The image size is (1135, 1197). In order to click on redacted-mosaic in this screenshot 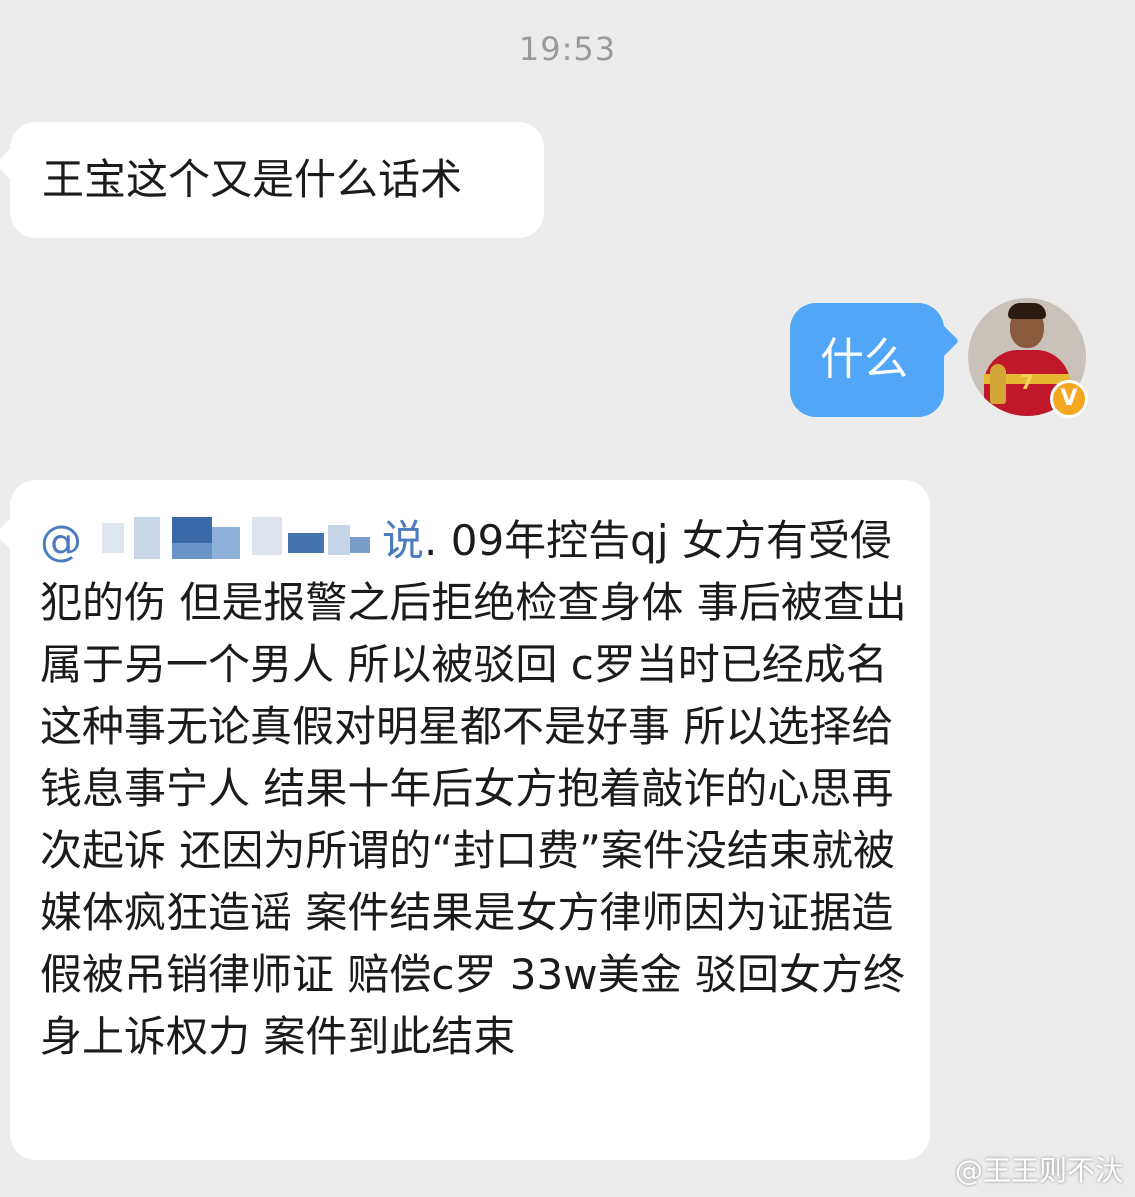, I will do `click(232, 538)`.